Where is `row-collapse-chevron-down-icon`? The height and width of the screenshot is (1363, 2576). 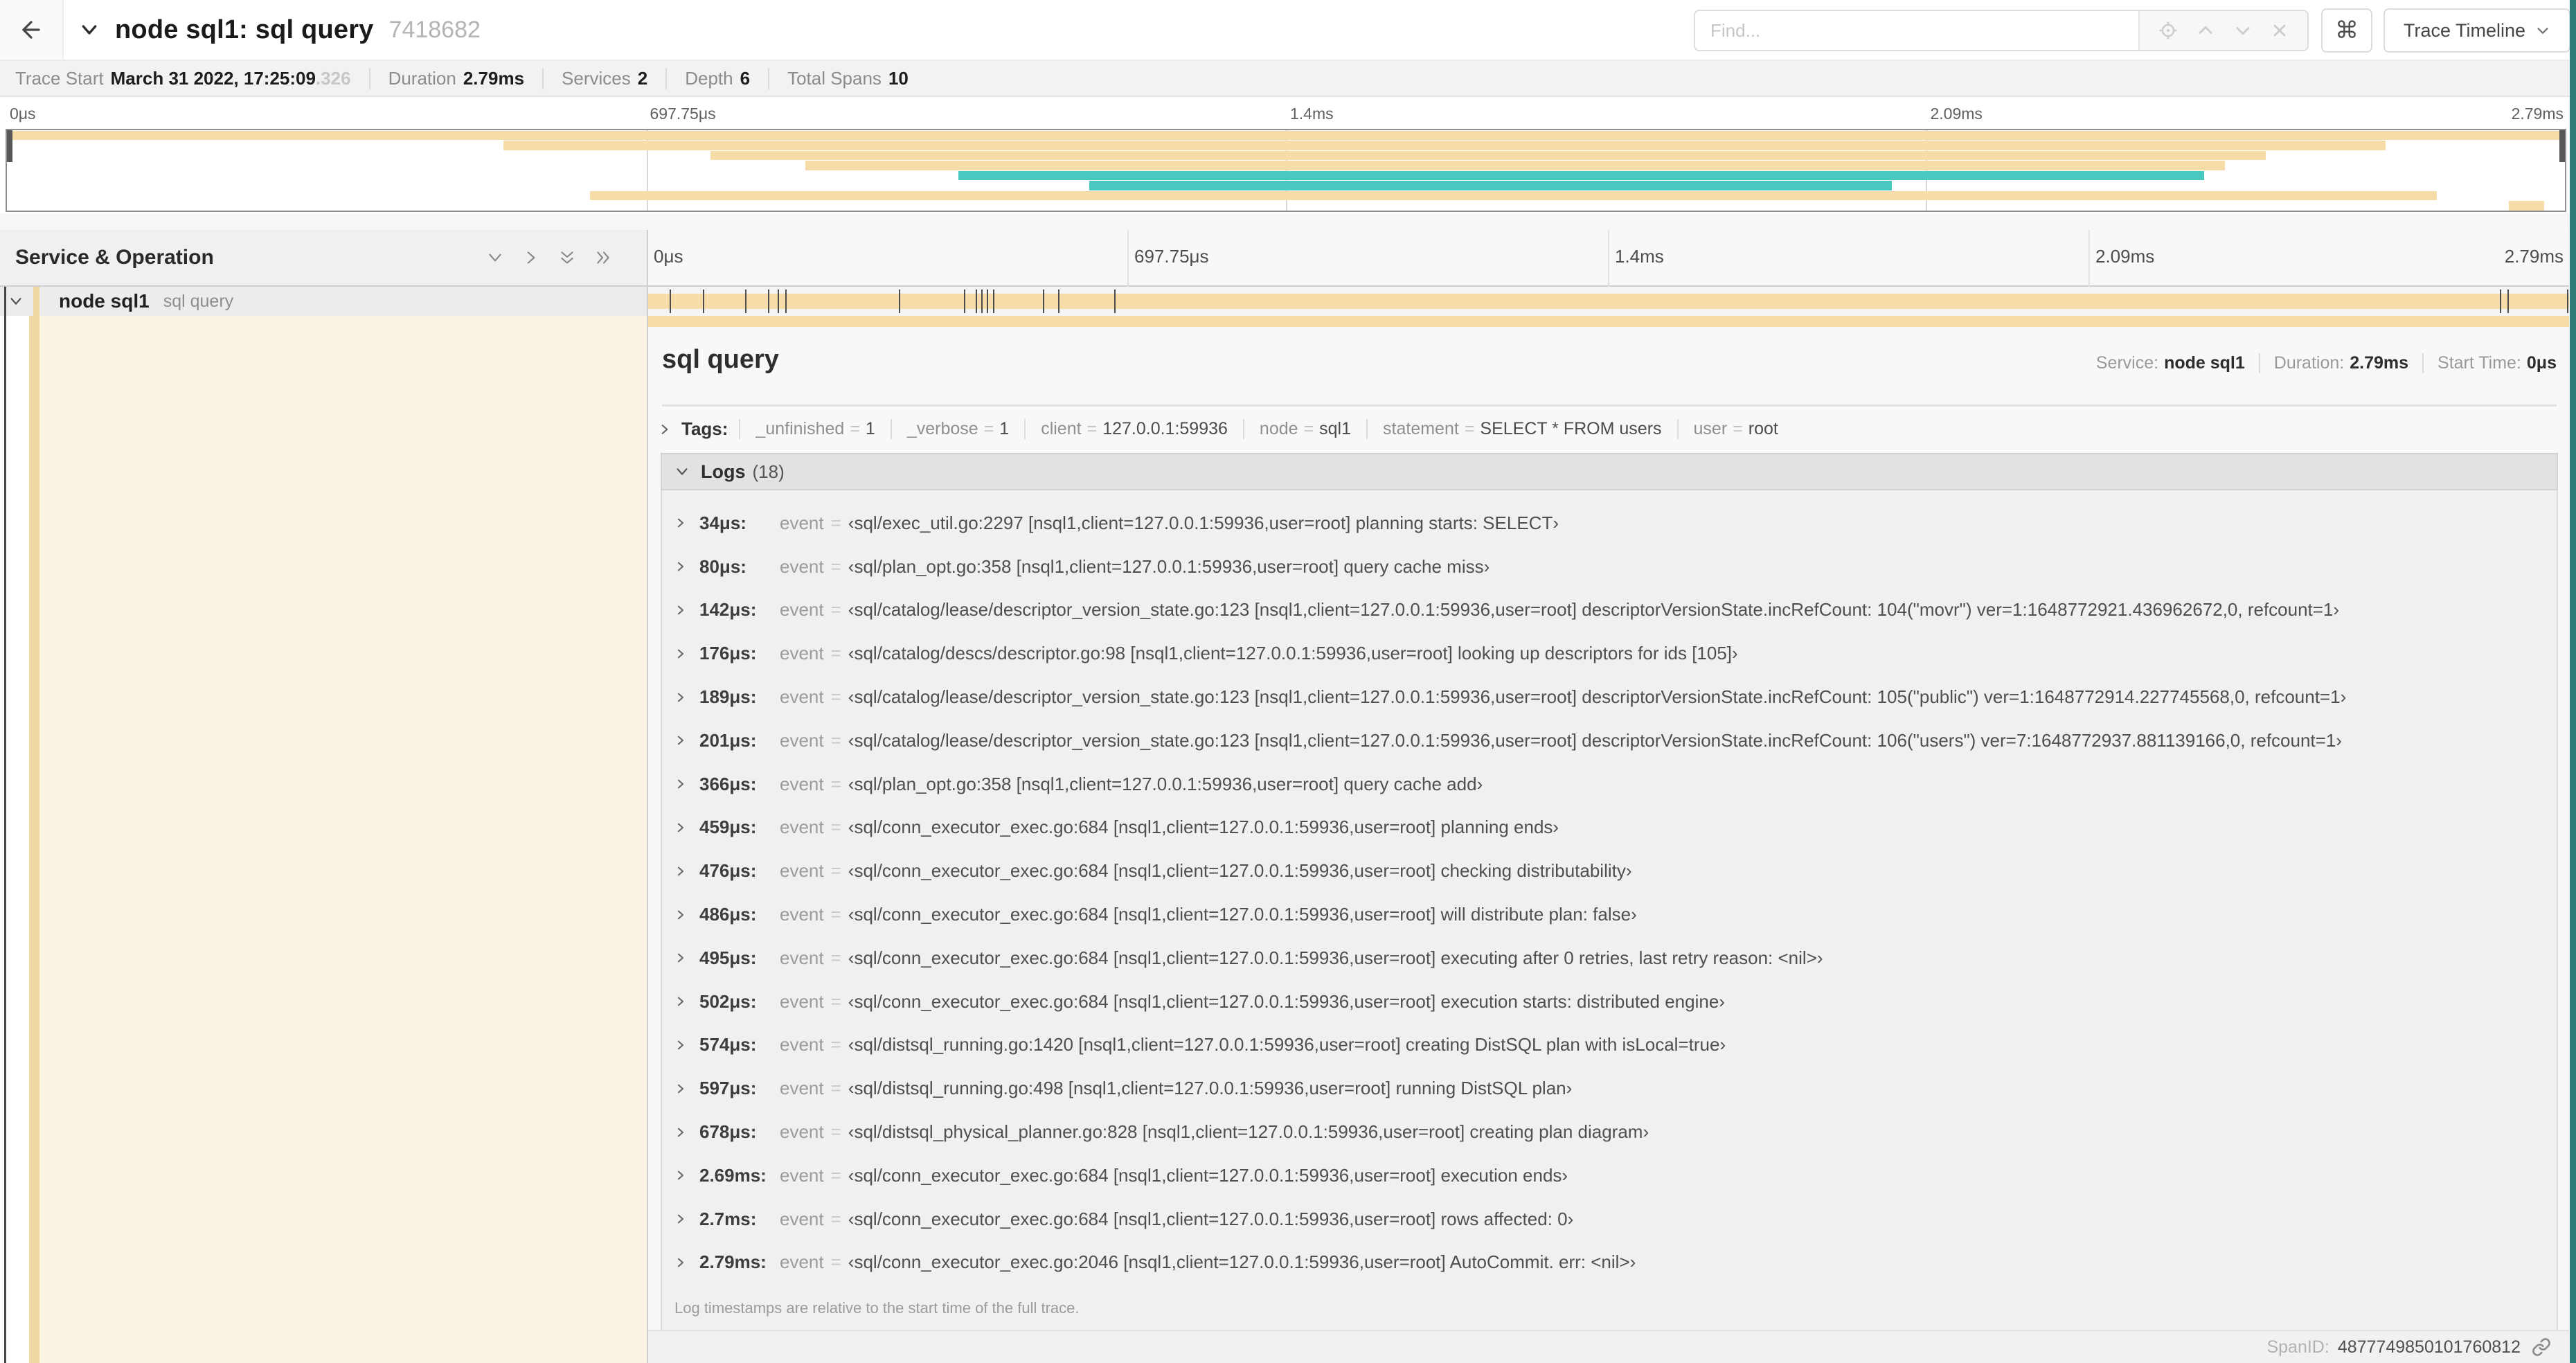
row-collapse-chevron-down-icon is located at coordinates (16, 301).